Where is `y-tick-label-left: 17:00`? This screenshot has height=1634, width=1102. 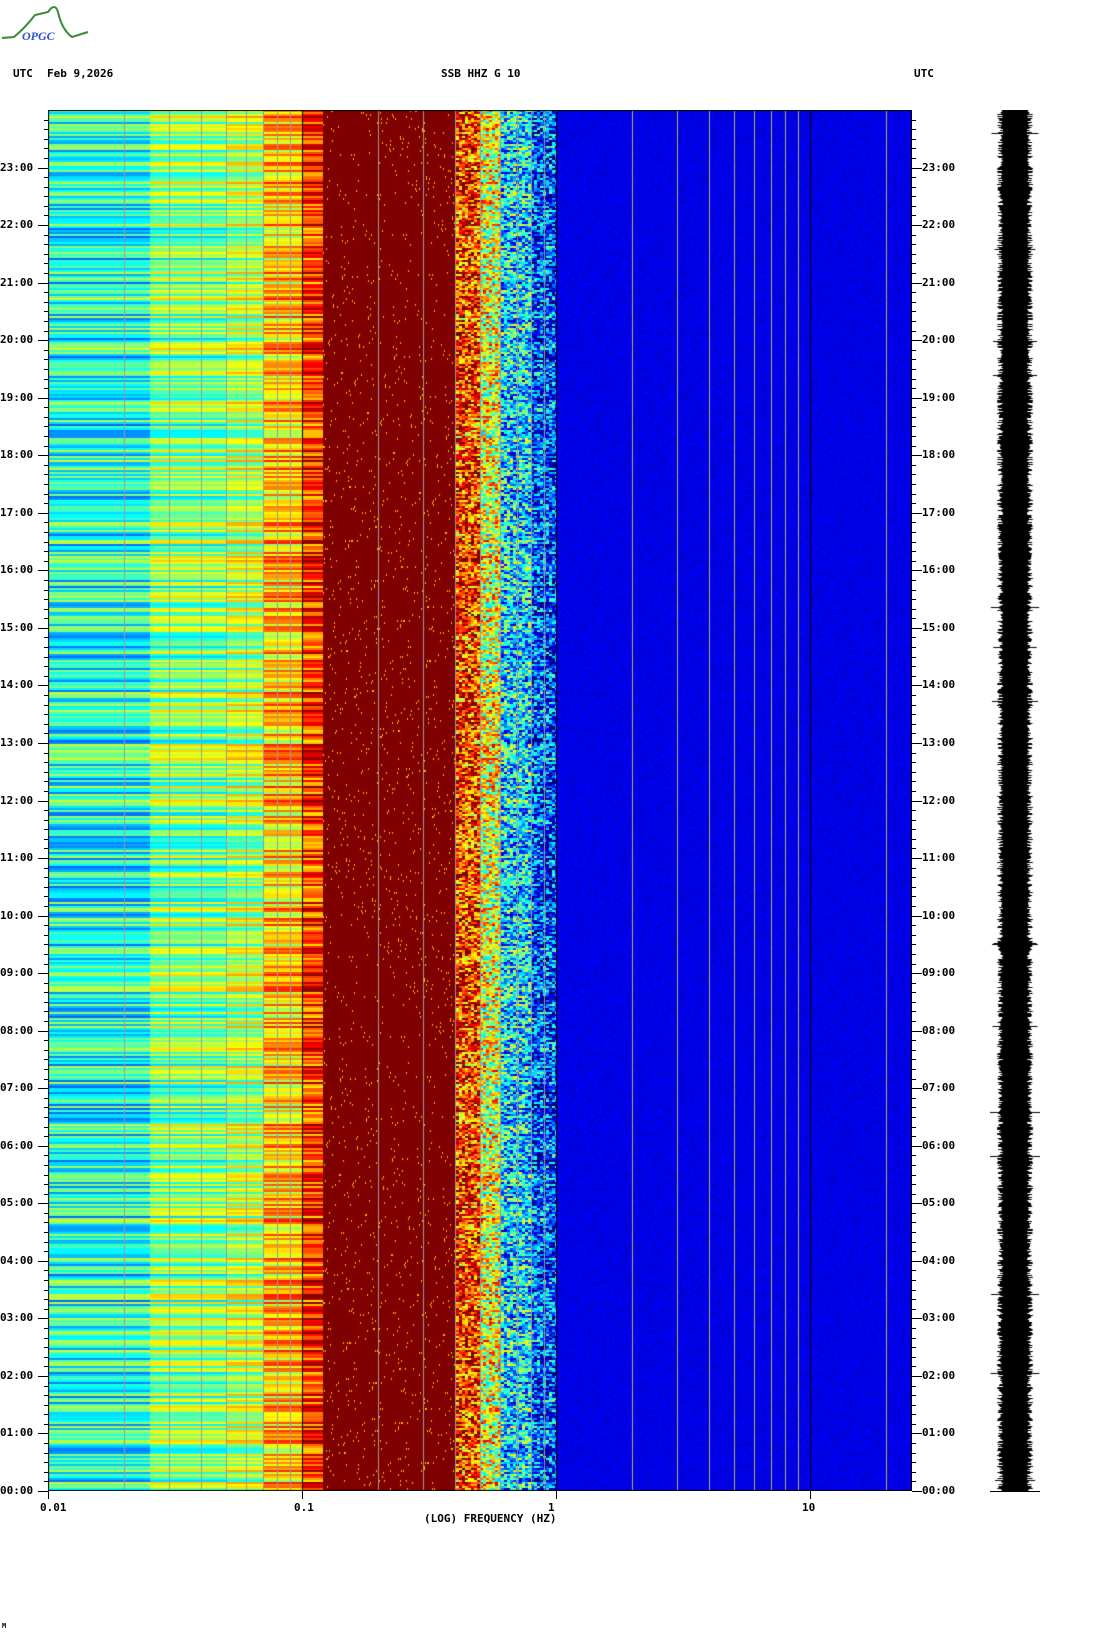
y-tick-label-left: 17:00 is located at coordinates (17, 512).